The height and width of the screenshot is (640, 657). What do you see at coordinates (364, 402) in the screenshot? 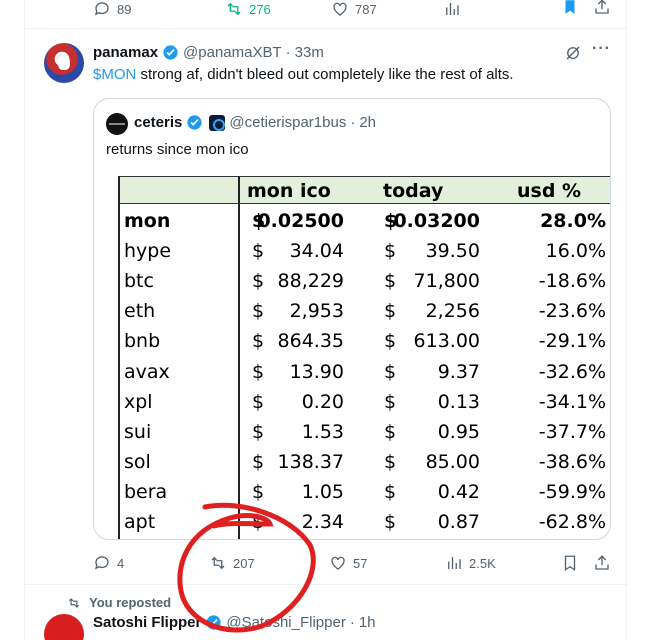
I see `table-row: xpl $0.20 $0.13 -34.1%` at bounding box center [364, 402].